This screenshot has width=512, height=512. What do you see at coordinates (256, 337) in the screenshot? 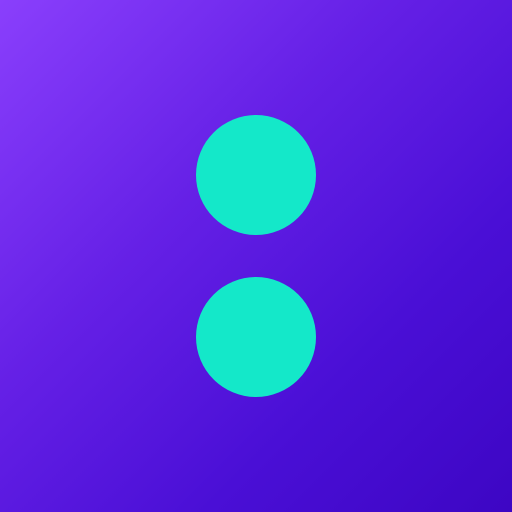
I see `bottom-dot-icon` at bounding box center [256, 337].